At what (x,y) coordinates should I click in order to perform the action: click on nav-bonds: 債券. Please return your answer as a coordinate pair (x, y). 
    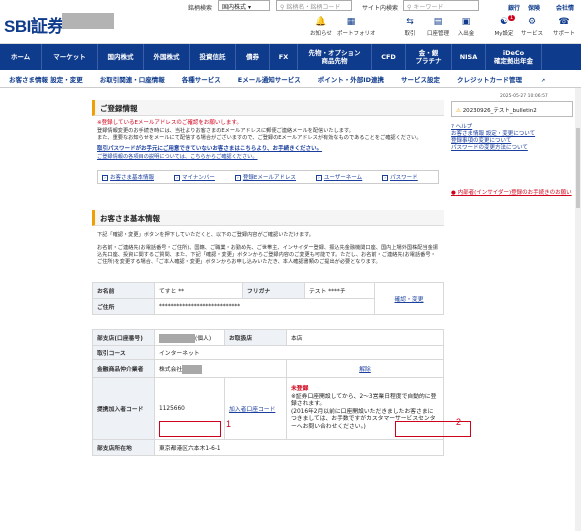
    Looking at the image, I should click on (253, 57).